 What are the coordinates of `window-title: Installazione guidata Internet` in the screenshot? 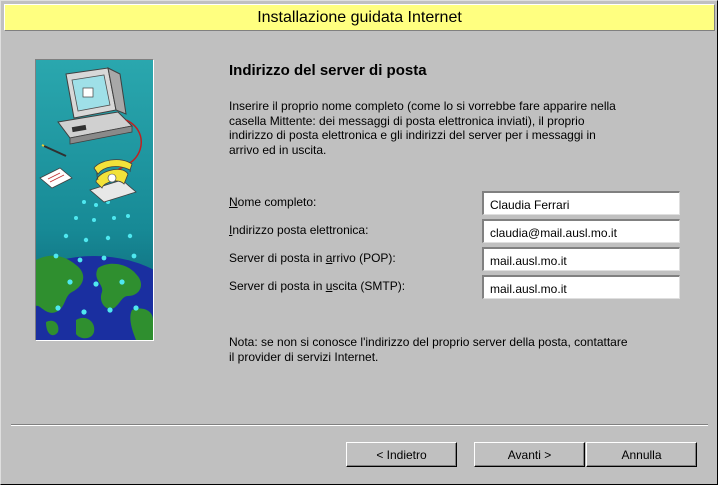 It's located at (359, 17).